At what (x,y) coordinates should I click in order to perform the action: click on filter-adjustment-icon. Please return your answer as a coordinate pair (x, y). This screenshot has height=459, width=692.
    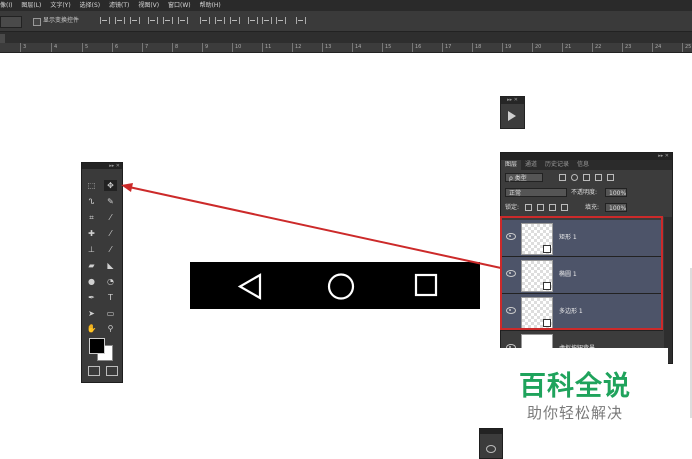
    Looking at the image, I should click on (574, 177).